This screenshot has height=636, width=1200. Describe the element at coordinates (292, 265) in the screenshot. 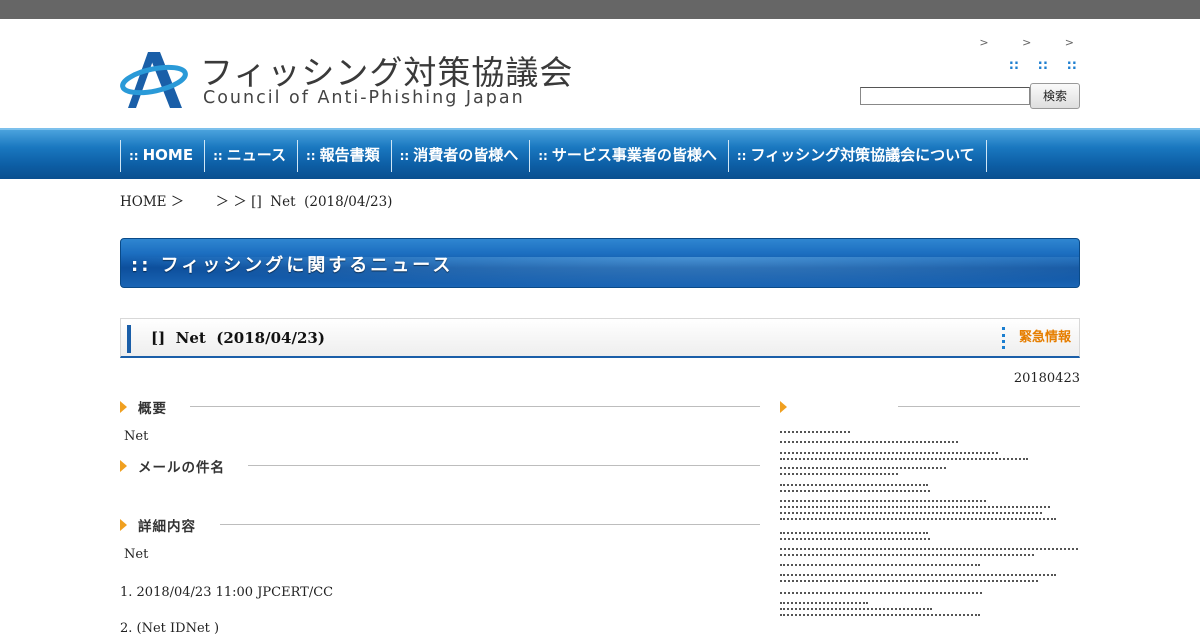

I see `banner-title: :: フィッシングに関するニュース` at that location.